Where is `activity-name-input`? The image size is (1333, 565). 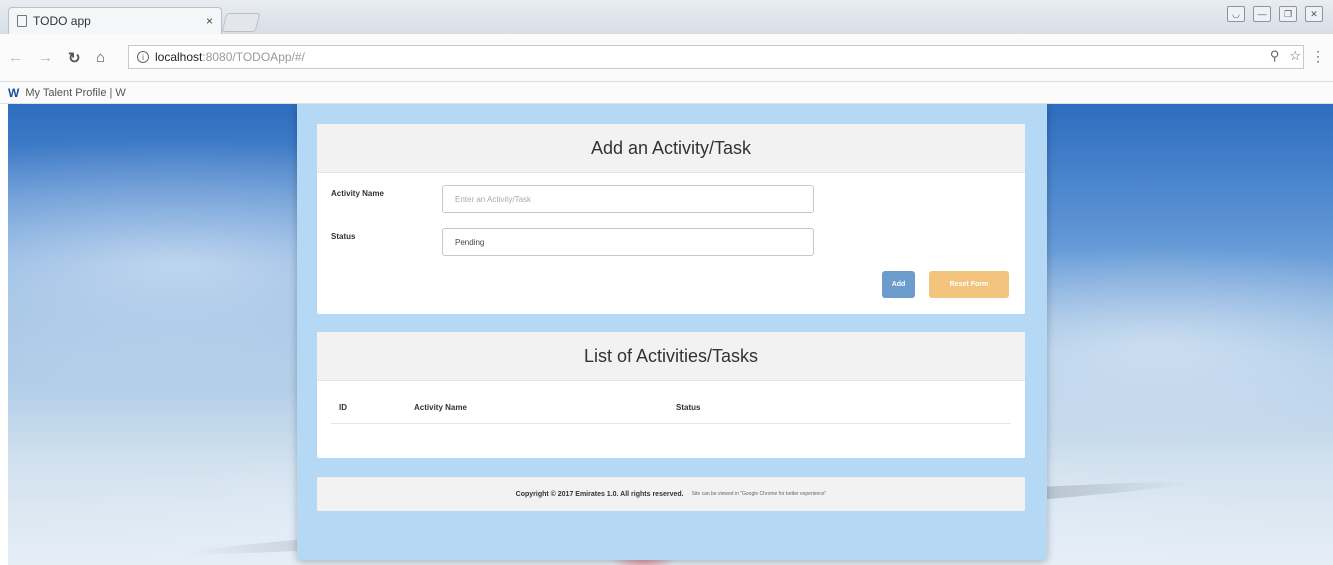 activity-name-input is located at coordinates (628, 199).